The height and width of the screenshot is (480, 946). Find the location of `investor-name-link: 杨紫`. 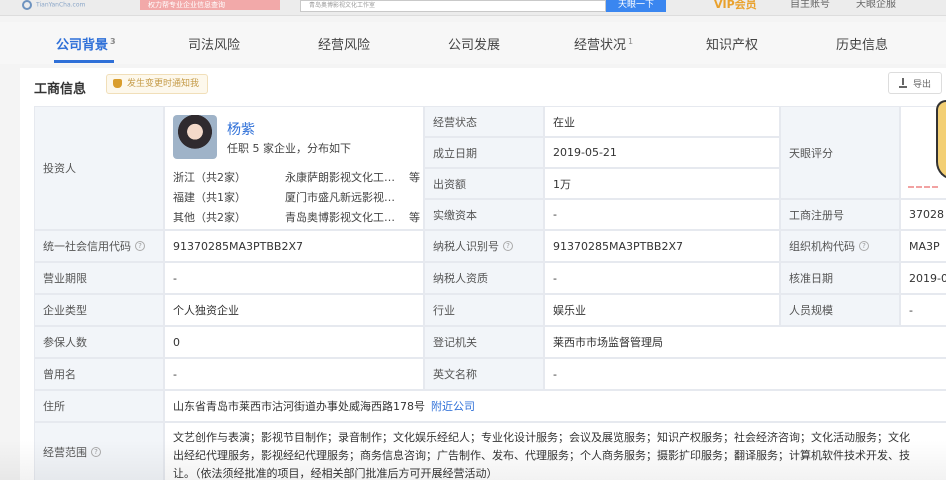

investor-name-link: 杨紫 is located at coordinates (241, 129).